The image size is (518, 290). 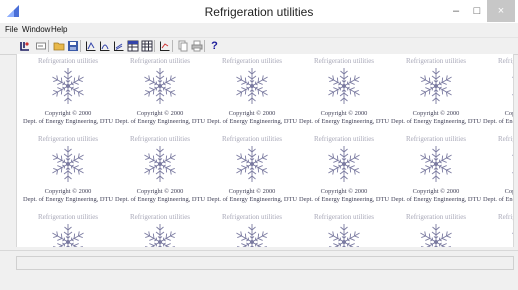 I want to click on copy-button, so click(x=182, y=45).